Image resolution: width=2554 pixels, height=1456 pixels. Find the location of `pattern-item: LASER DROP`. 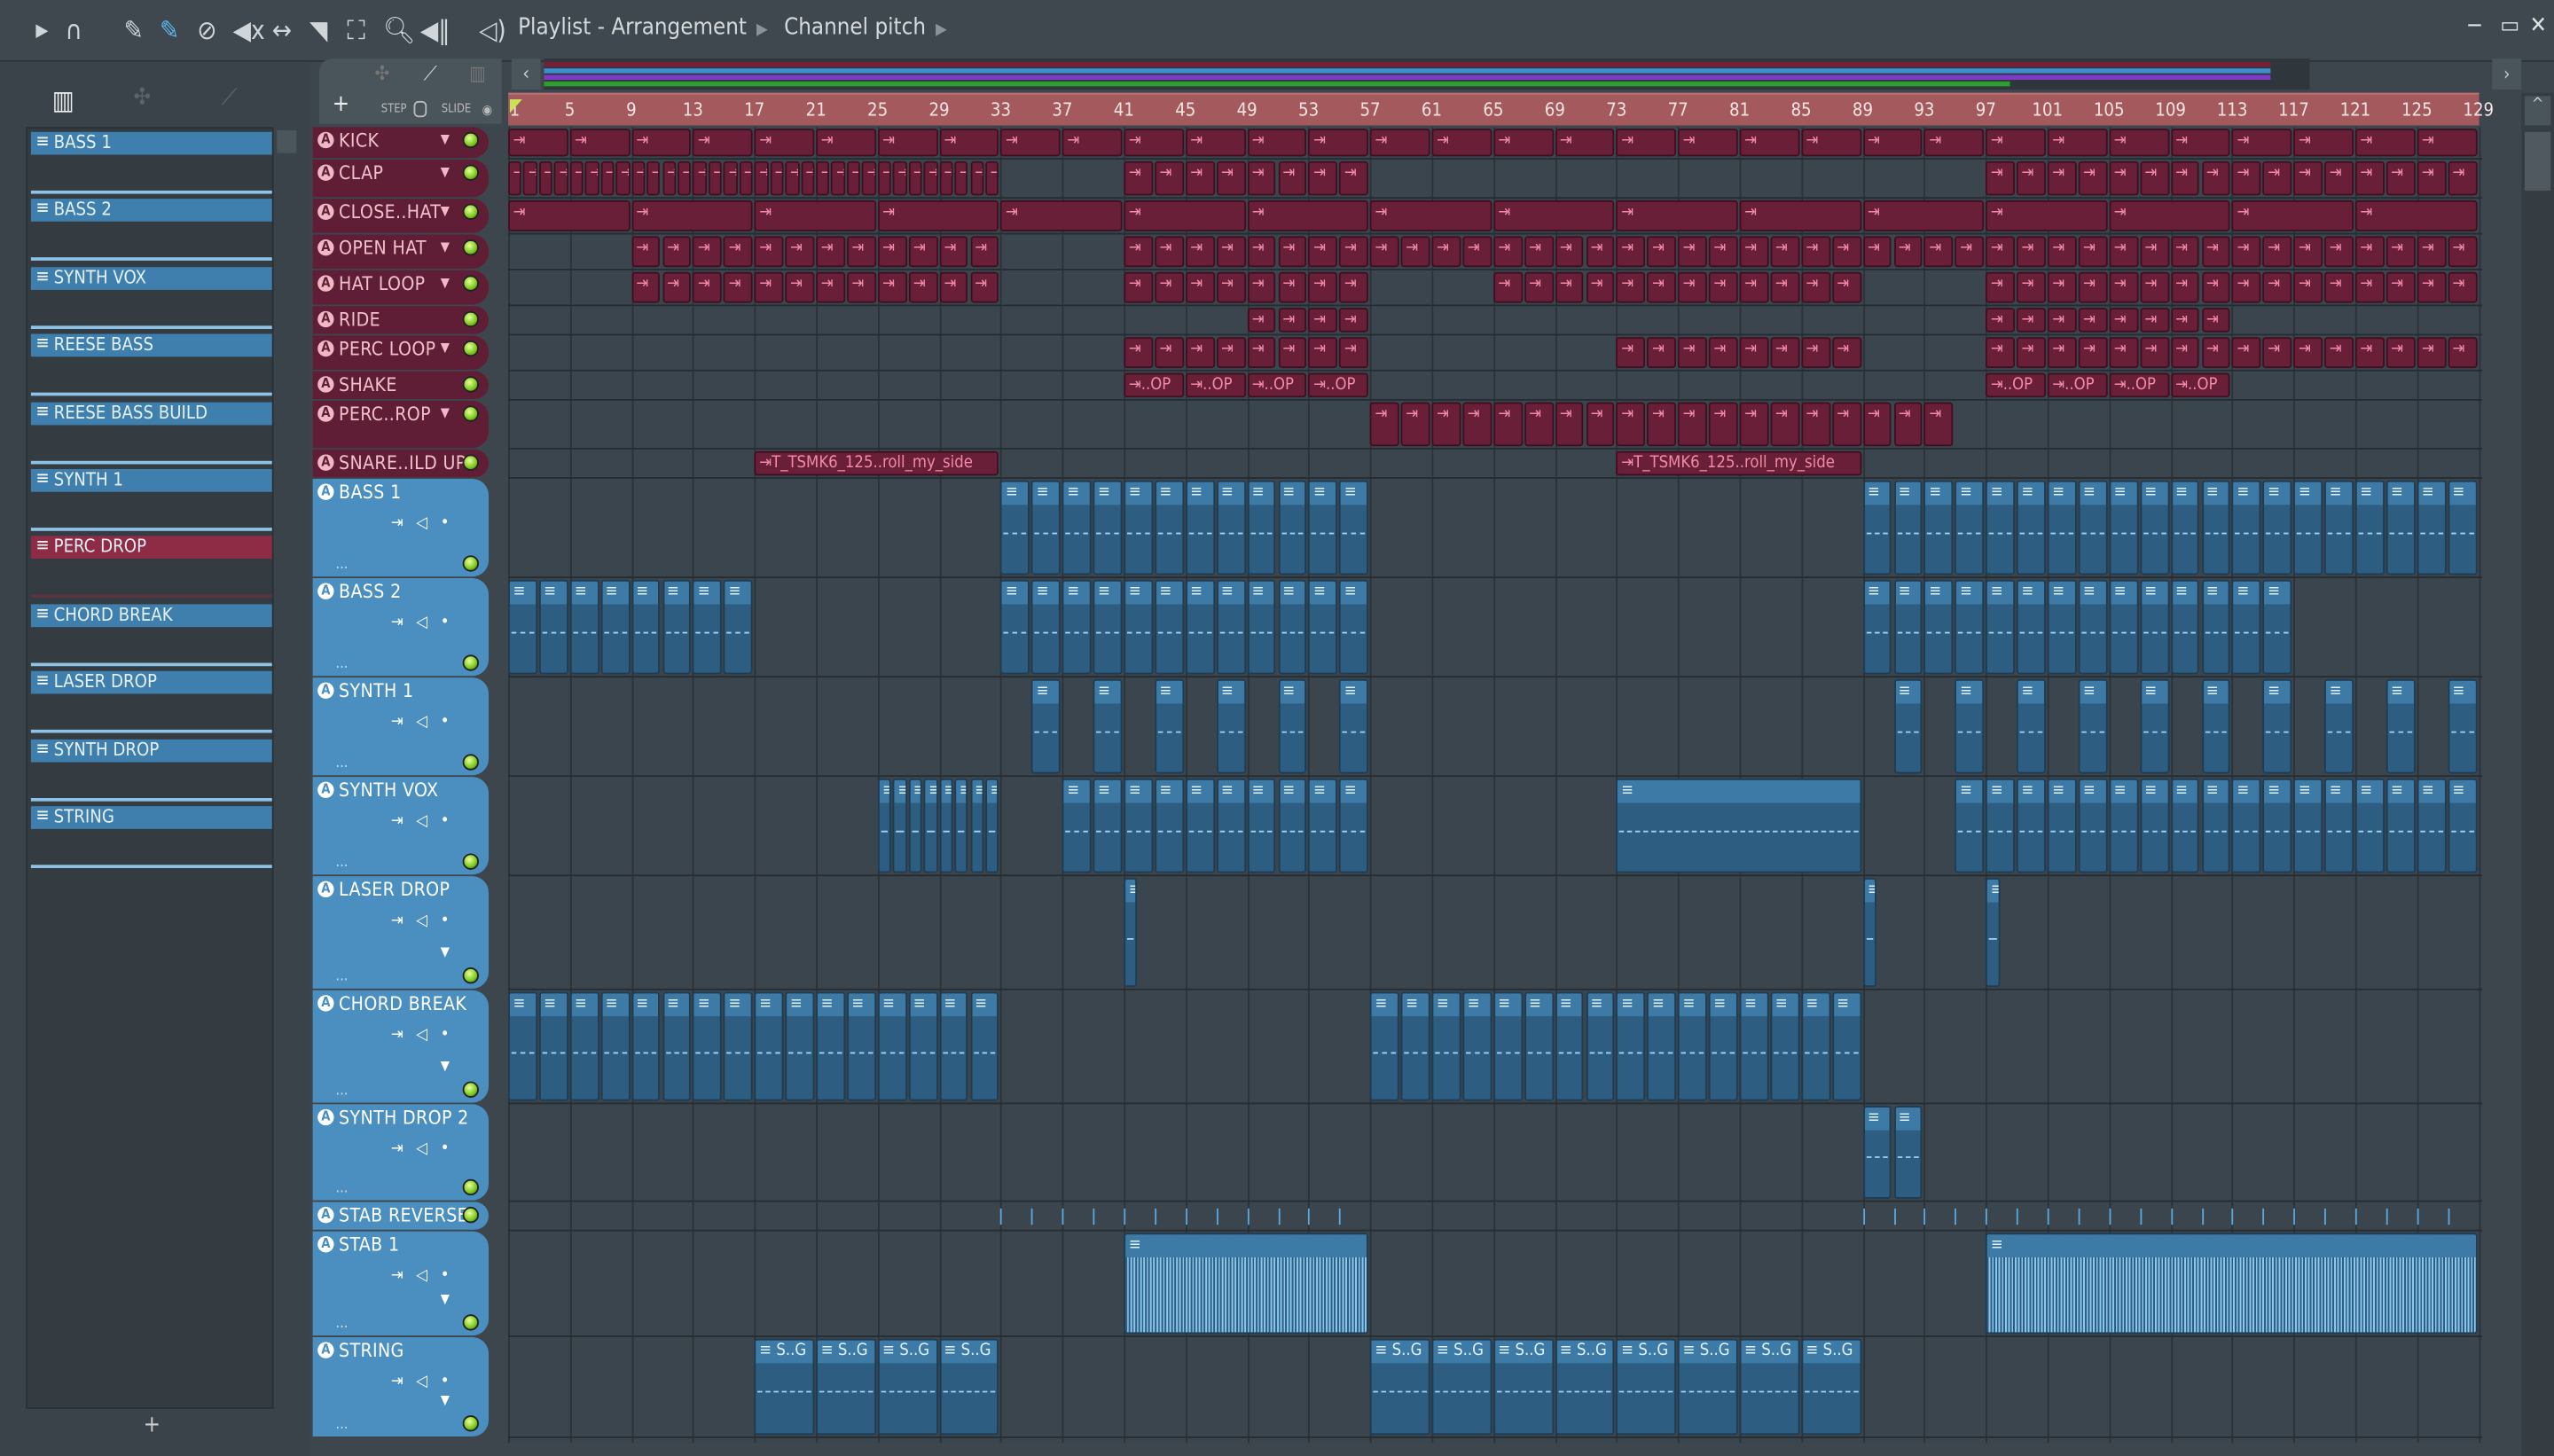

pattern-item: LASER DROP is located at coordinates (151, 702).